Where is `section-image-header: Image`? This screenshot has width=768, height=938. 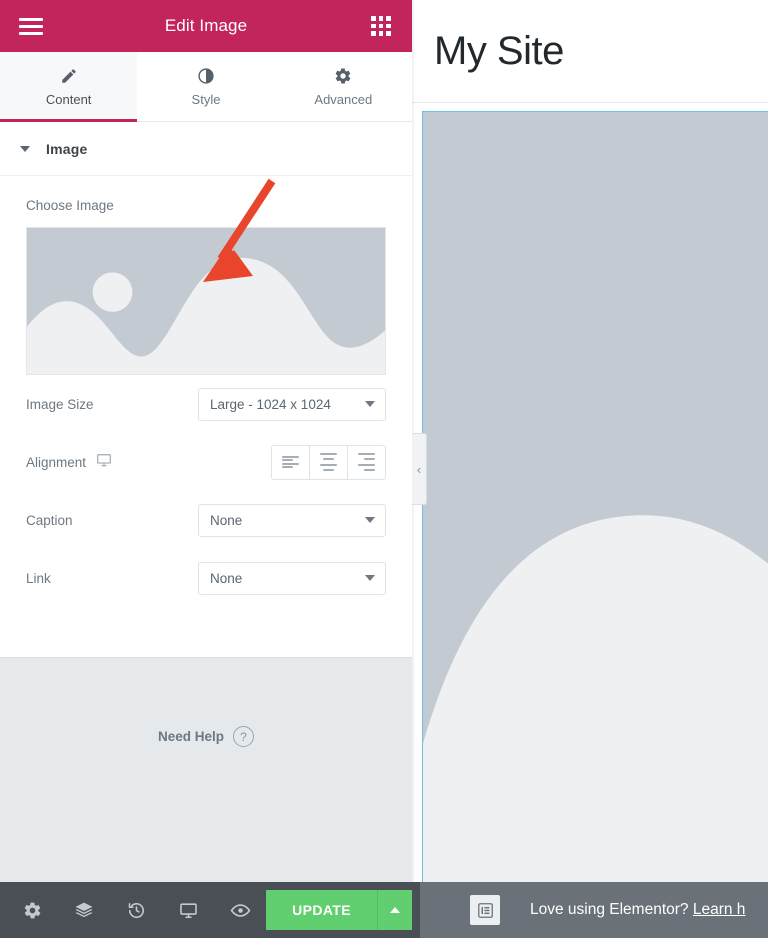
section-image-header: Image is located at coordinates (206, 149).